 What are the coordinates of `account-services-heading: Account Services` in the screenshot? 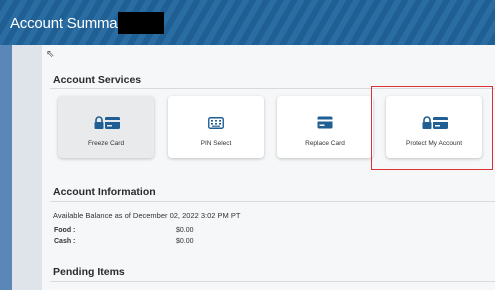 It's located at (97, 80).